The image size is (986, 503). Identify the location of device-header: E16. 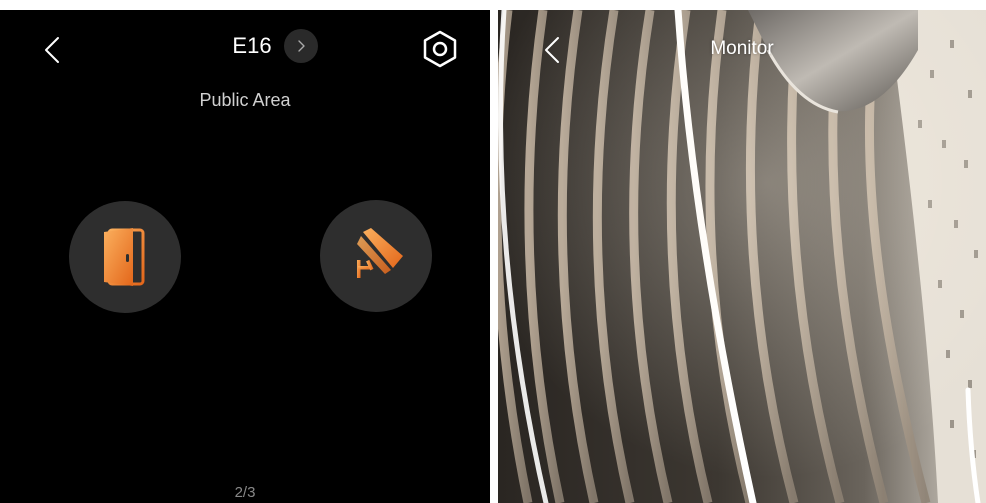
(245, 46).